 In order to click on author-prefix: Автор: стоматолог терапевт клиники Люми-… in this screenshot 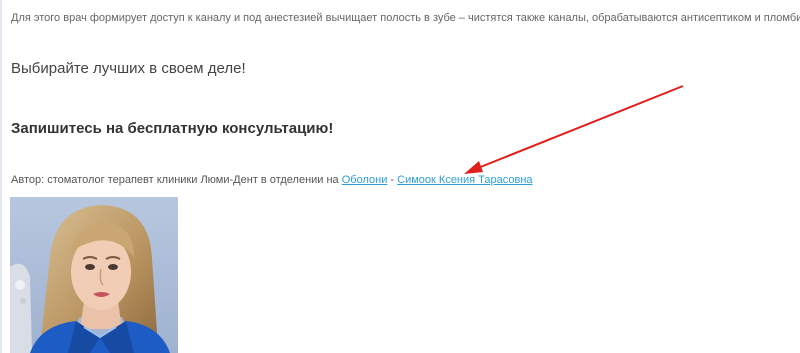, I will do `click(176, 180)`.